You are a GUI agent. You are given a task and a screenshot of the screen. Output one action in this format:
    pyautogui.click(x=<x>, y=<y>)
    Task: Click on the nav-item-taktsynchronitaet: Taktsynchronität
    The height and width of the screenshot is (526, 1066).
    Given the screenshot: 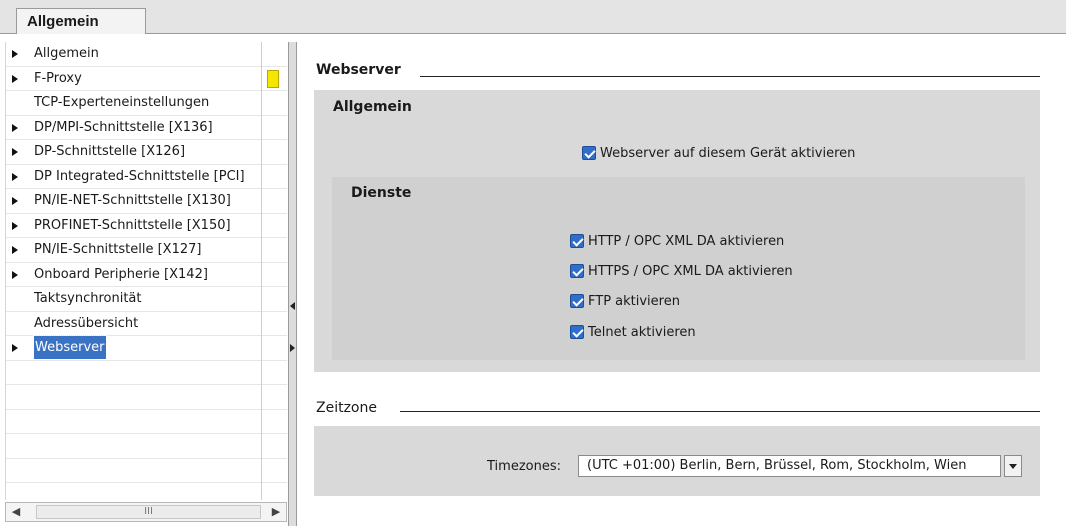 What is the action you would take?
    pyautogui.click(x=146, y=299)
    